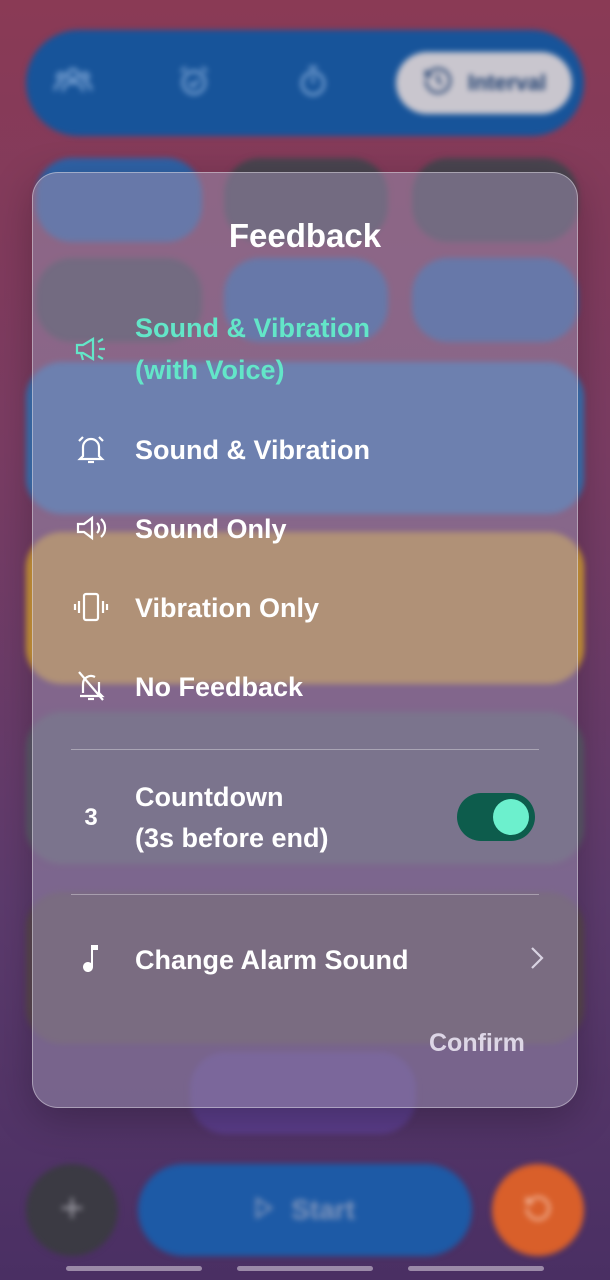 The width and height of the screenshot is (610, 1280). Describe the element at coordinates (306, 352) in the screenshot. I see `option-sound-vibration-voice: Sound & Vibration (with Voice)` at that location.